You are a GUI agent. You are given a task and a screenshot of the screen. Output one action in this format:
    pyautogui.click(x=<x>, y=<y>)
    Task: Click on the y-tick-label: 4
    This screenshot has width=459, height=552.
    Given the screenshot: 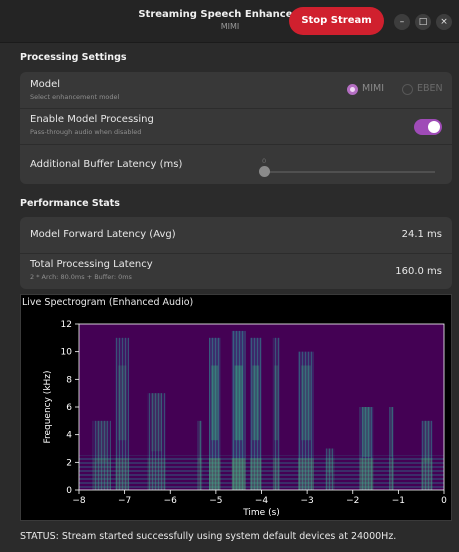 What is the action you would take?
    pyautogui.click(x=69, y=436)
    